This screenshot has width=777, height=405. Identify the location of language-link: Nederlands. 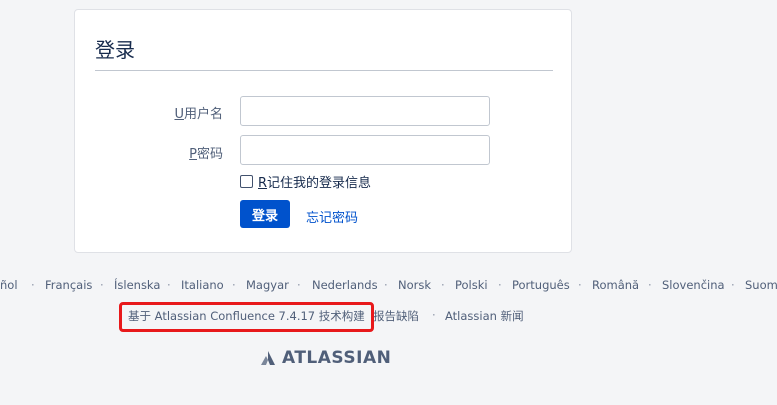
(345, 285).